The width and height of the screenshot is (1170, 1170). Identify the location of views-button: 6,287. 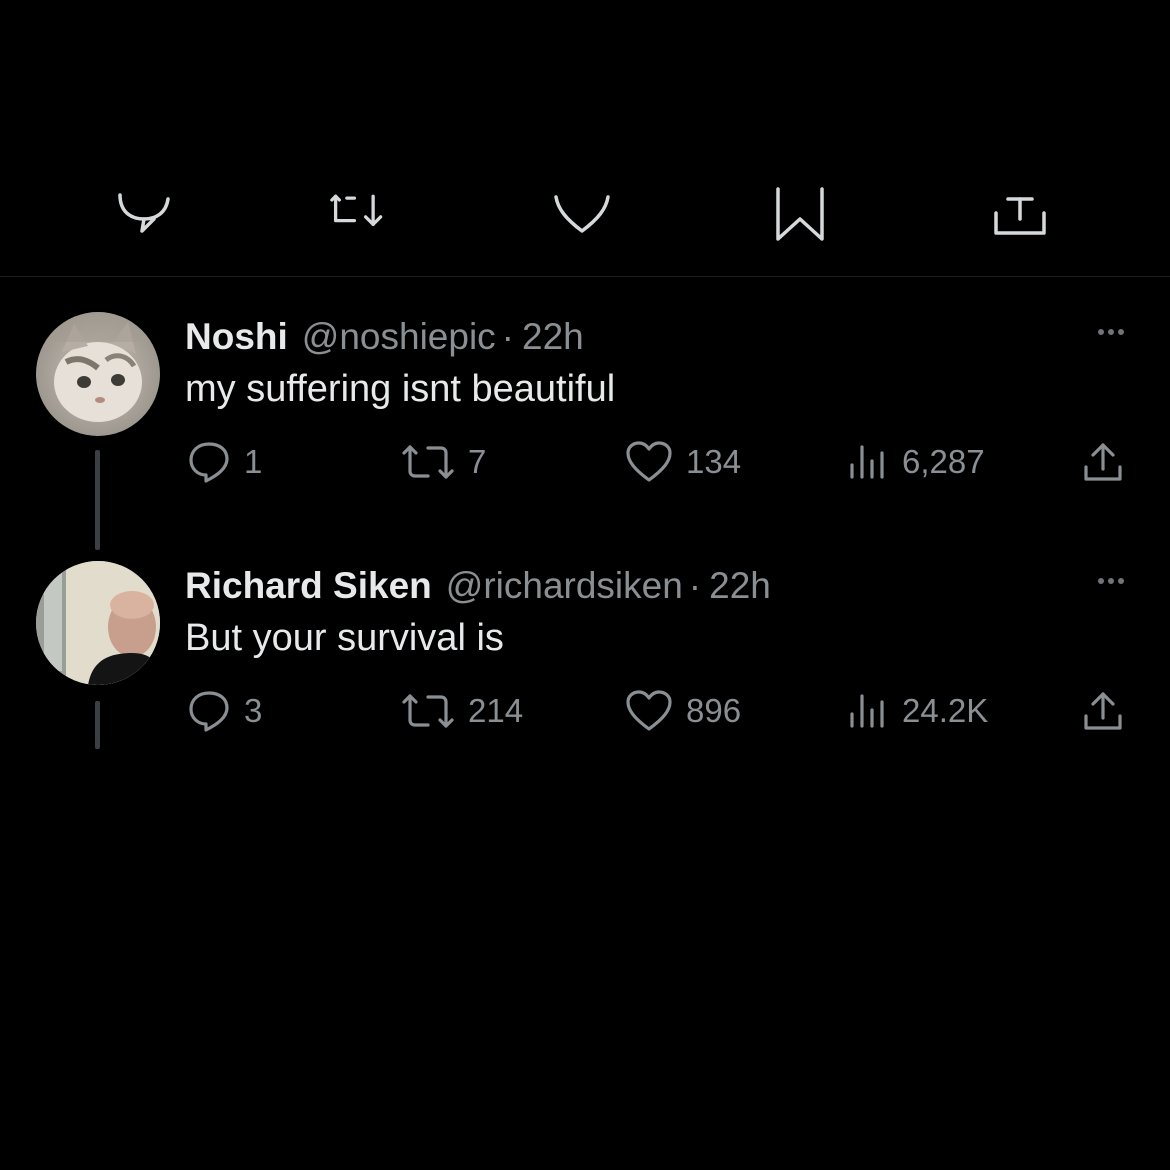
(915, 462).